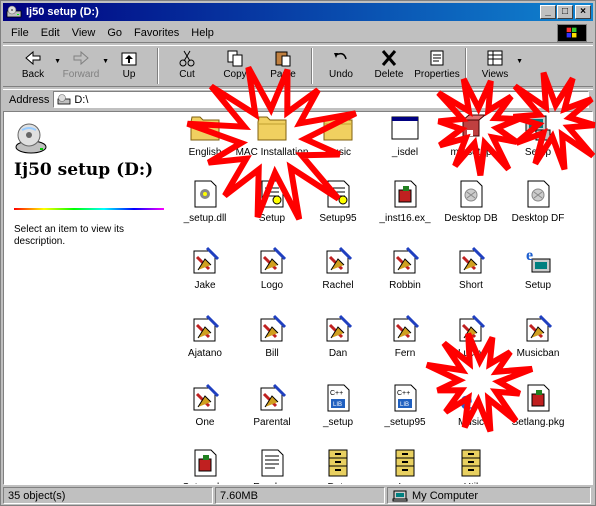 The height and width of the screenshot is (506, 596). I want to click on file-item: e Music, so click(471, 411).